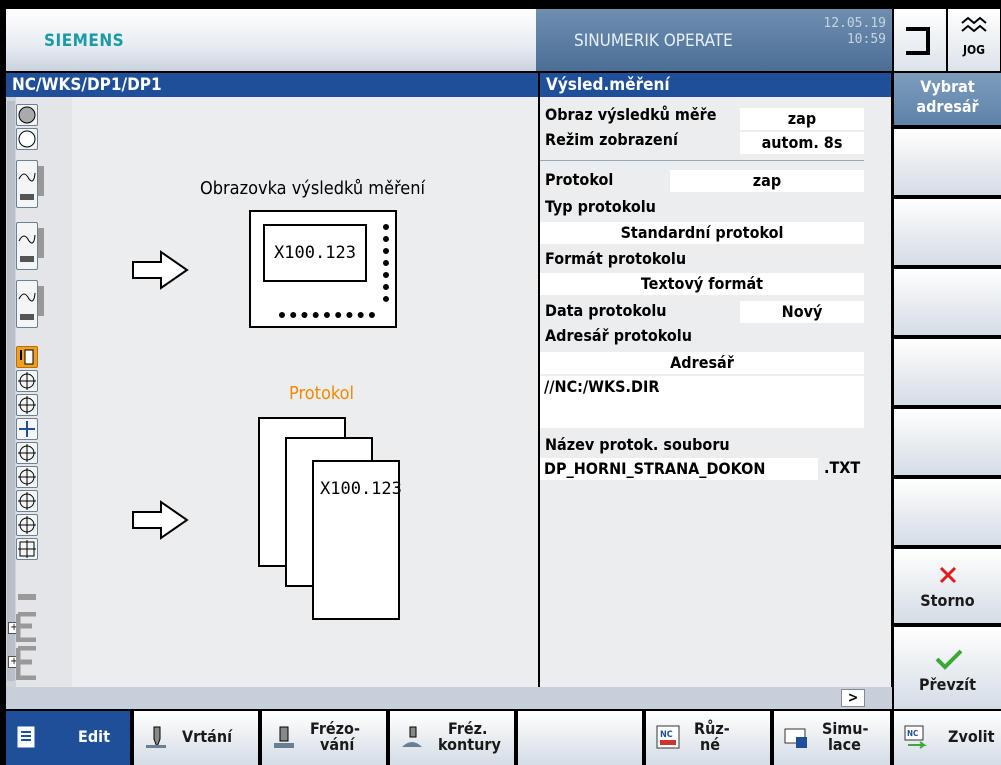  I want to click on measure-rect-icon, so click(27, 549).